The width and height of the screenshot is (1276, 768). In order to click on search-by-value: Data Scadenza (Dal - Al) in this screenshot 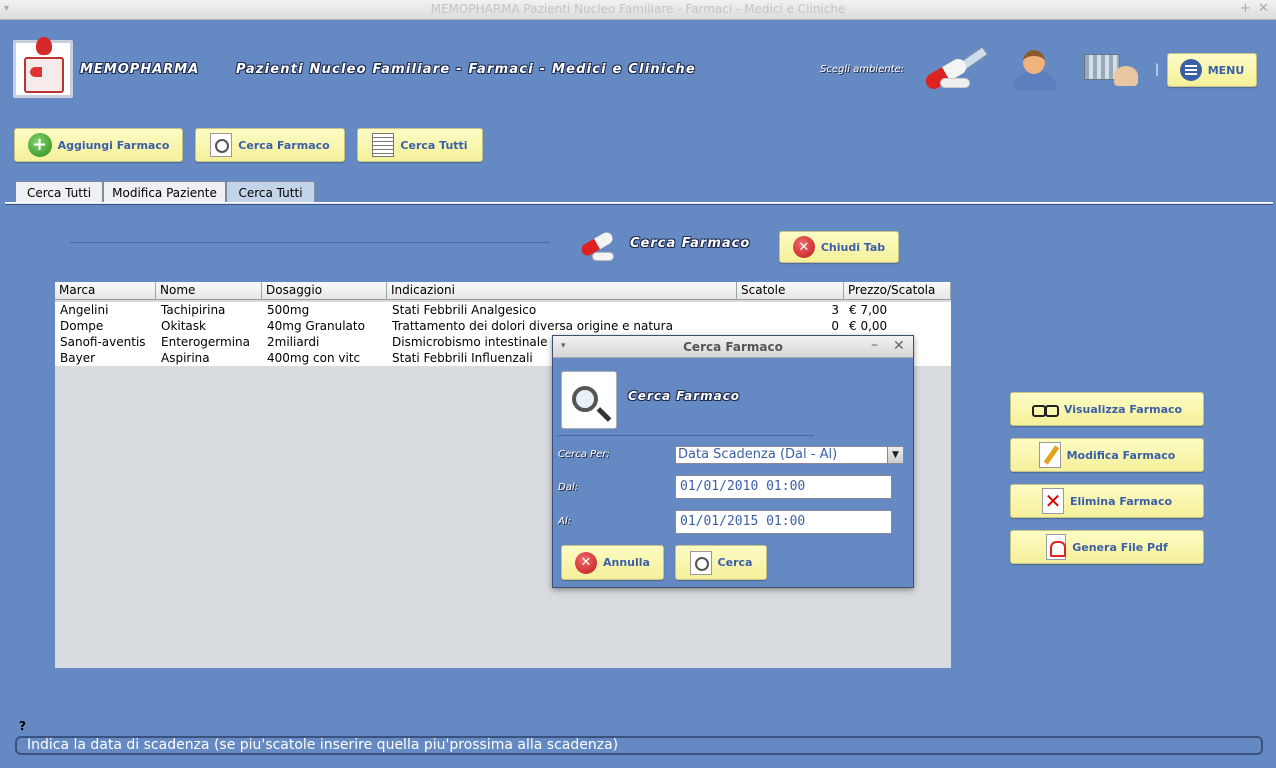, I will do `click(758, 454)`.